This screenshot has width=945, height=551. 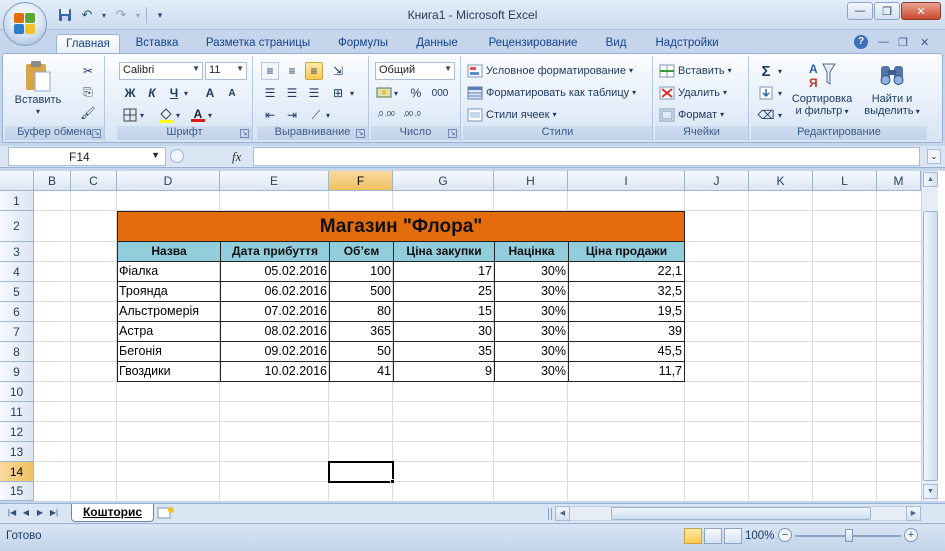 What do you see at coordinates (444, 292) in the screenshot?
I see `table-cell: 25` at bounding box center [444, 292].